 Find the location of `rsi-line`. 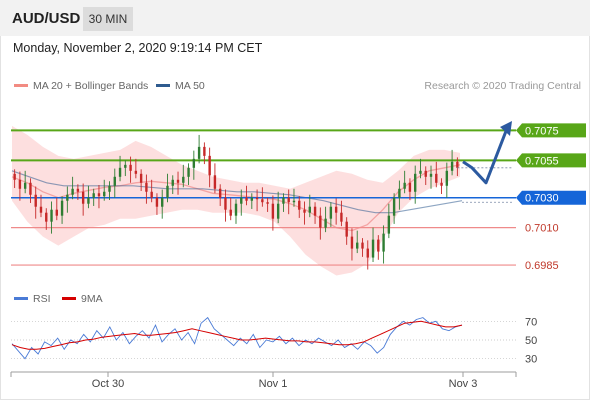

rsi-line is located at coordinates (237, 338).